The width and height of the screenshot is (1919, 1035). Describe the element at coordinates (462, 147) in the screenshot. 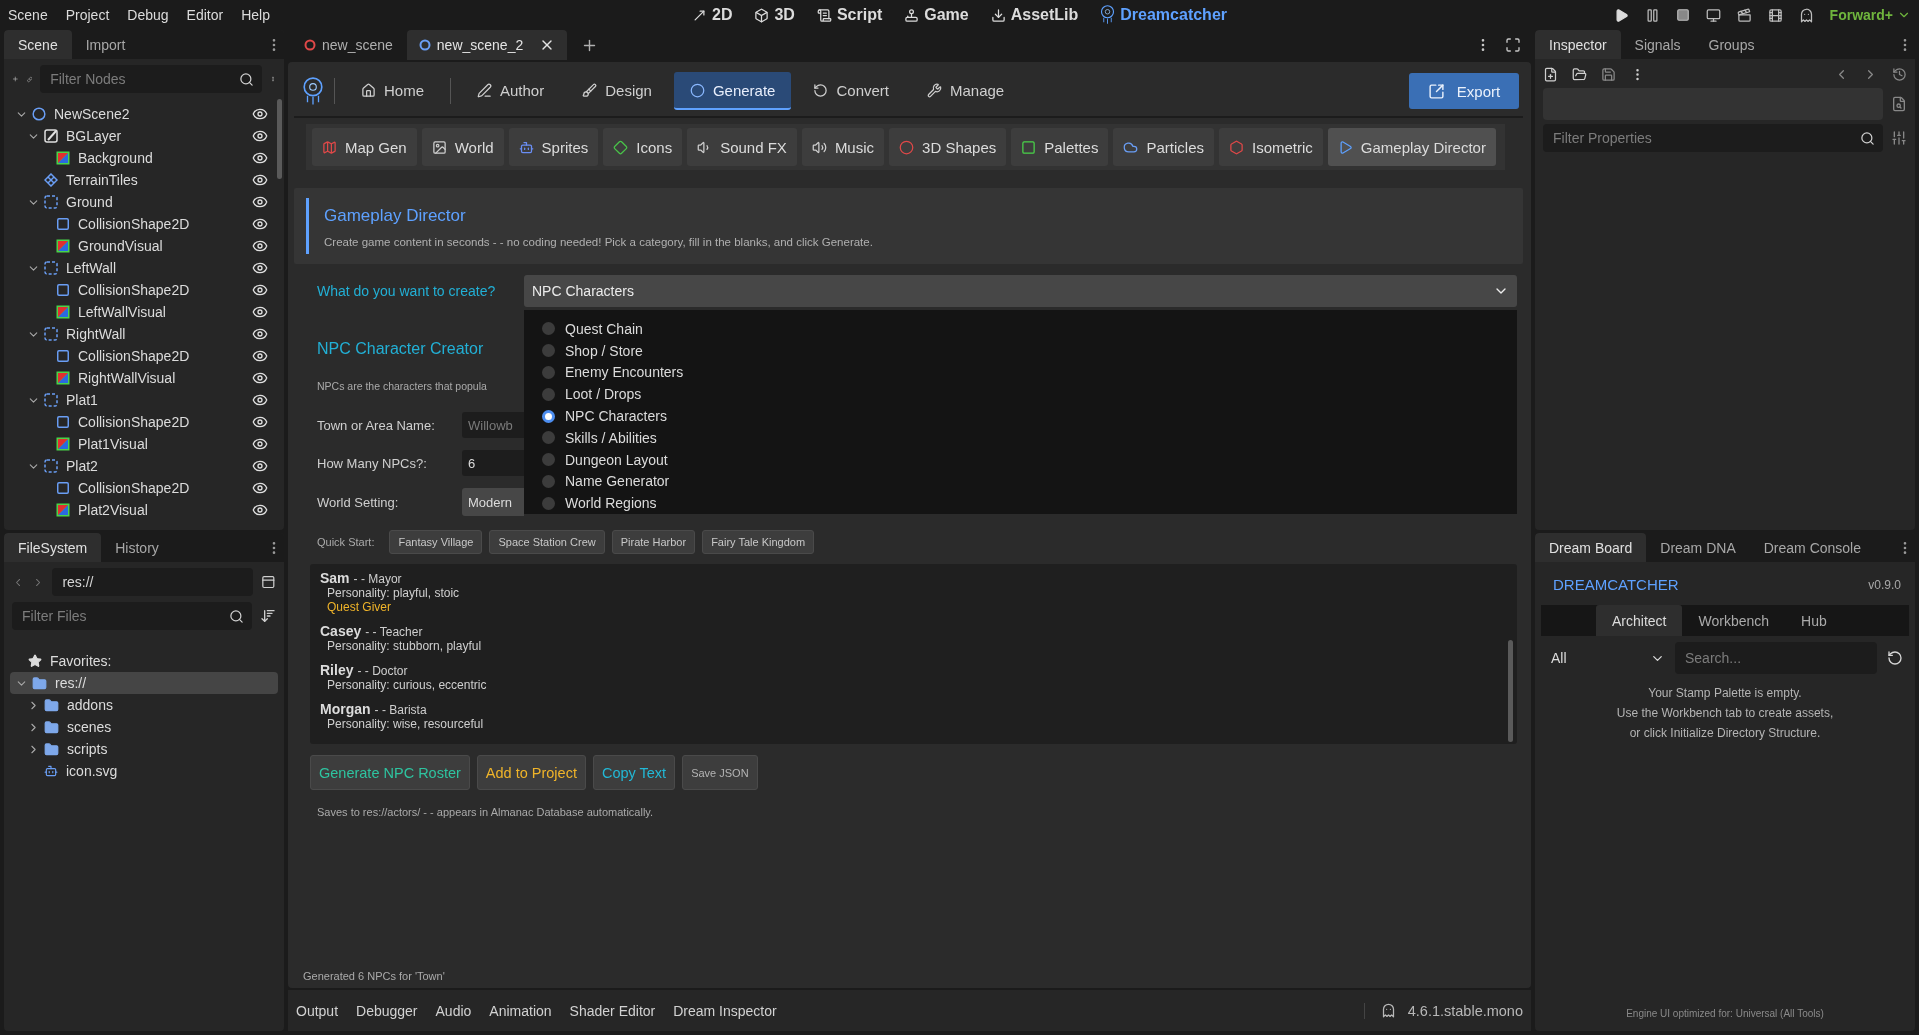

I see `tool-button: World` at that location.